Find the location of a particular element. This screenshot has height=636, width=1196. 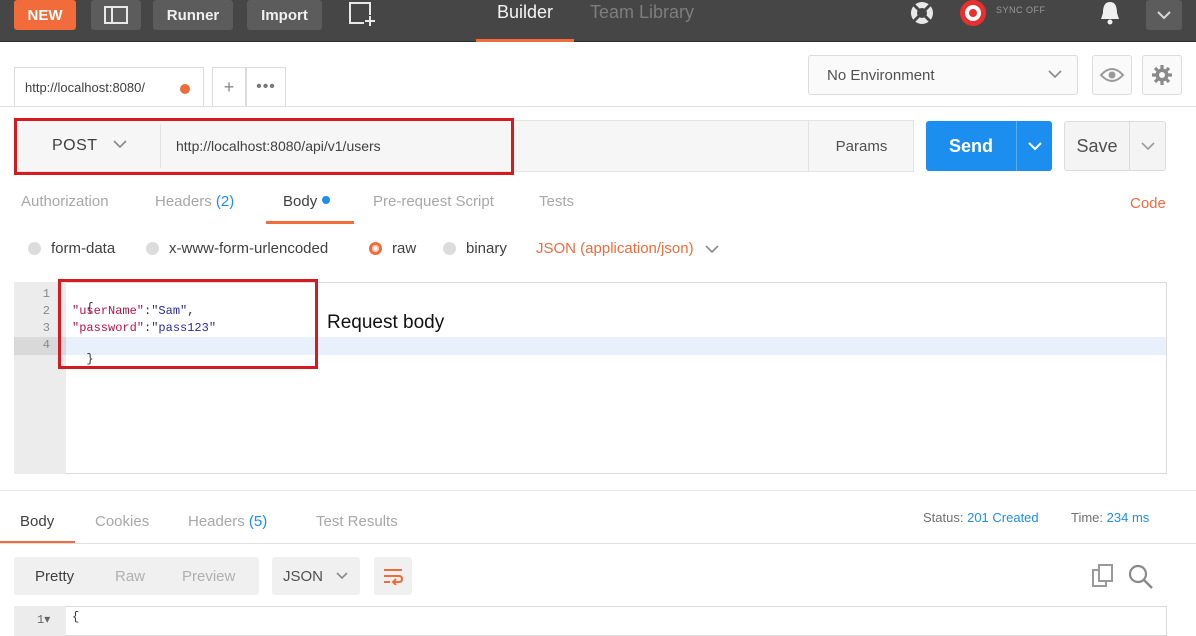

view-raw-button: Raw is located at coordinates (130, 576).